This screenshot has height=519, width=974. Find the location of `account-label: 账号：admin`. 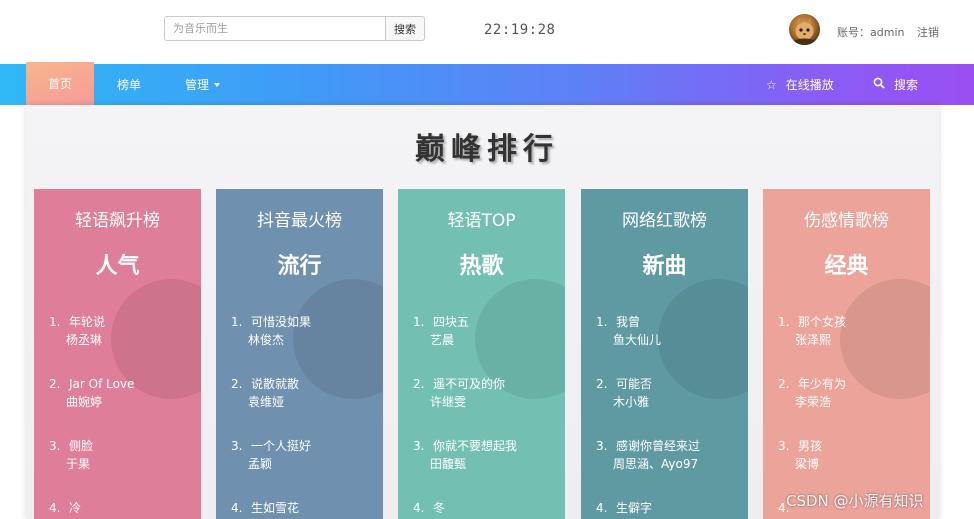

account-label: 账号：admin is located at coordinates (871, 32).